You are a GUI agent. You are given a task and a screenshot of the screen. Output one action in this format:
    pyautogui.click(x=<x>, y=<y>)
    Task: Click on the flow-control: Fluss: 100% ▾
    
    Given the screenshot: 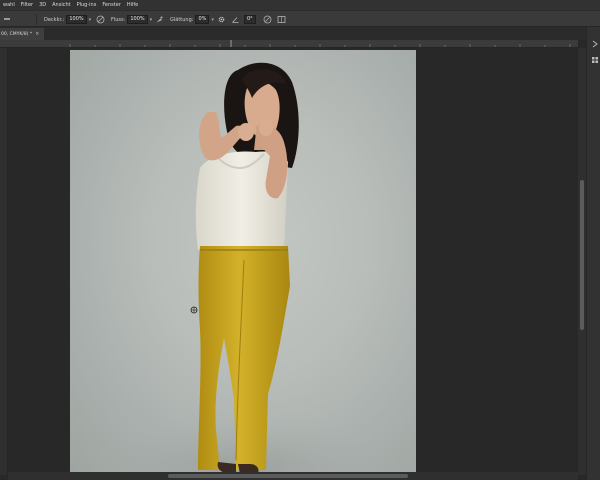 What is the action you would take?
    pyautogui.click(x=131, y=19)
    